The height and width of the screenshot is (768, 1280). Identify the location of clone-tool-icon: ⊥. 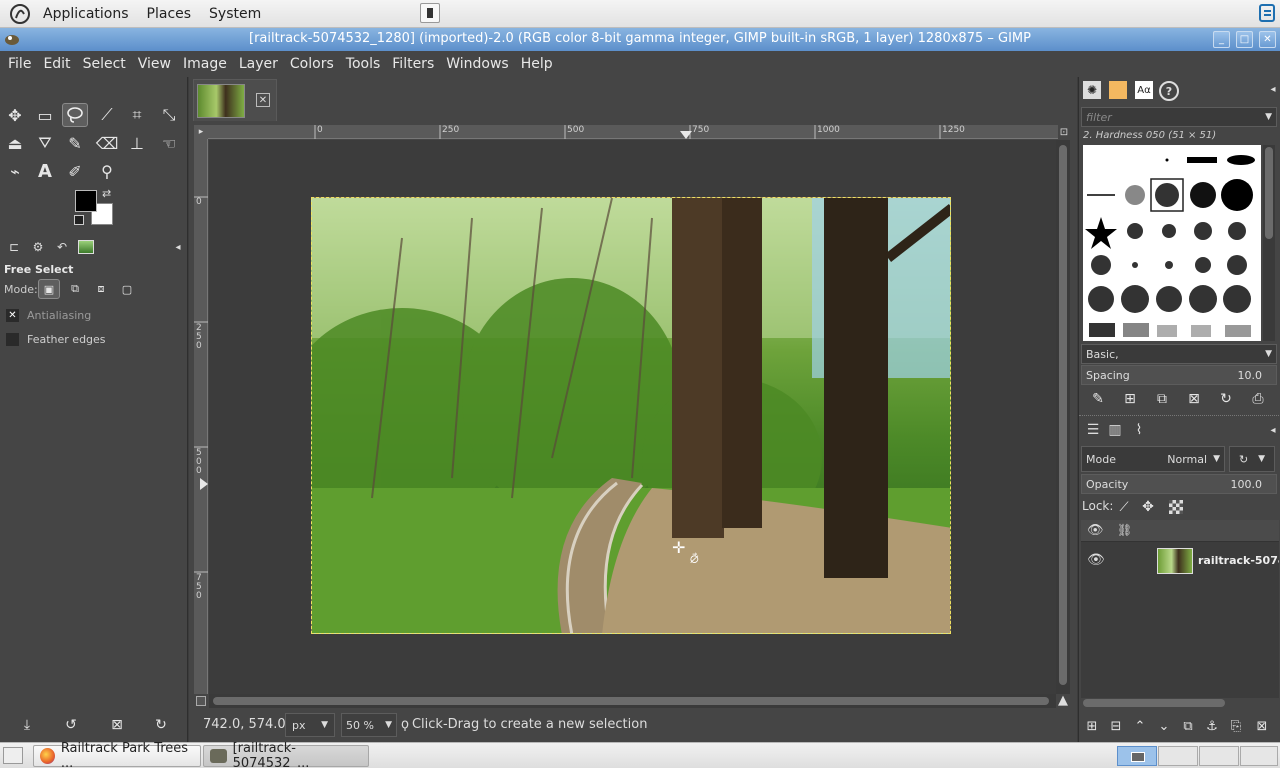
(137, 143).